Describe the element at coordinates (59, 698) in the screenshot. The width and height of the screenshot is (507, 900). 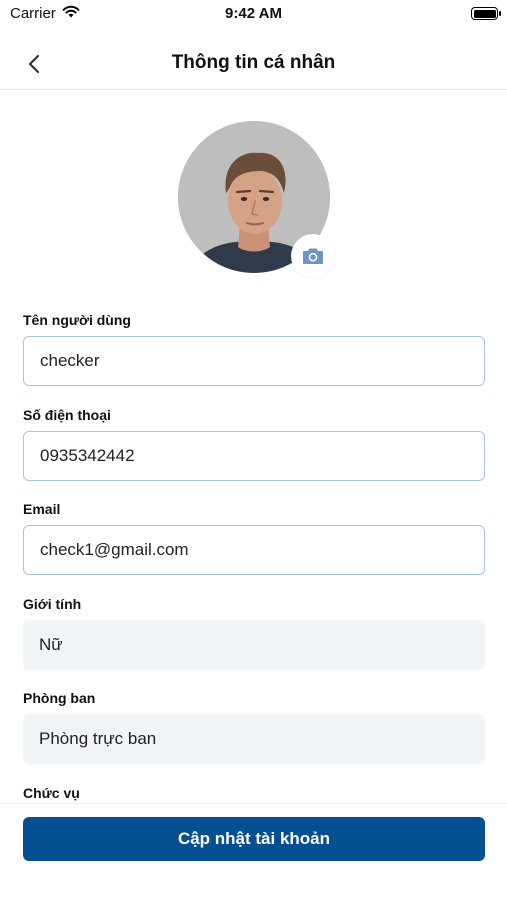
I see `department-label: Phòng ban` at that location.